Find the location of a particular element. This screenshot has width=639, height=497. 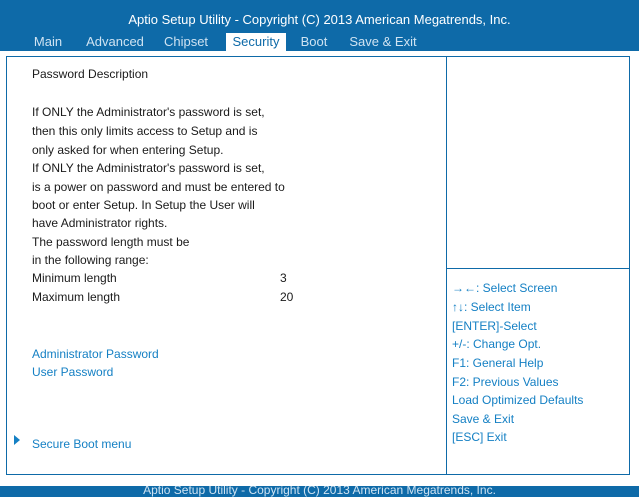

help-load-defaults: Load Optimized Defaults is located at coordinates (518, 400).